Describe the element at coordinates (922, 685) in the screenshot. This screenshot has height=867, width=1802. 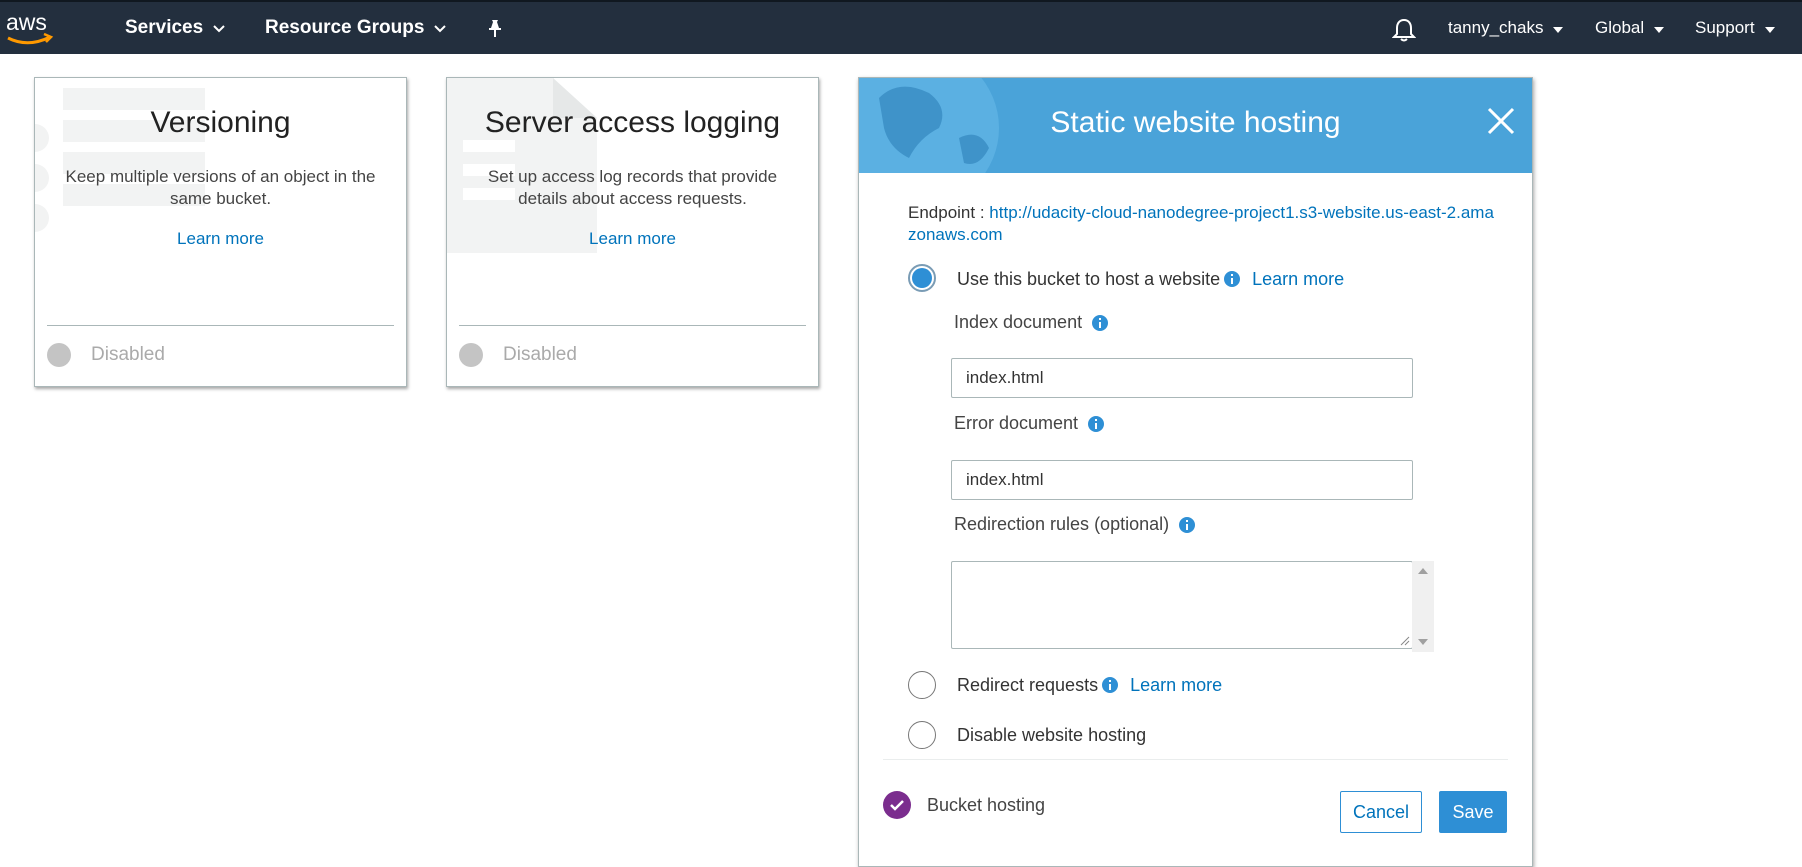
I see `redirect-requests-radio` at that location.